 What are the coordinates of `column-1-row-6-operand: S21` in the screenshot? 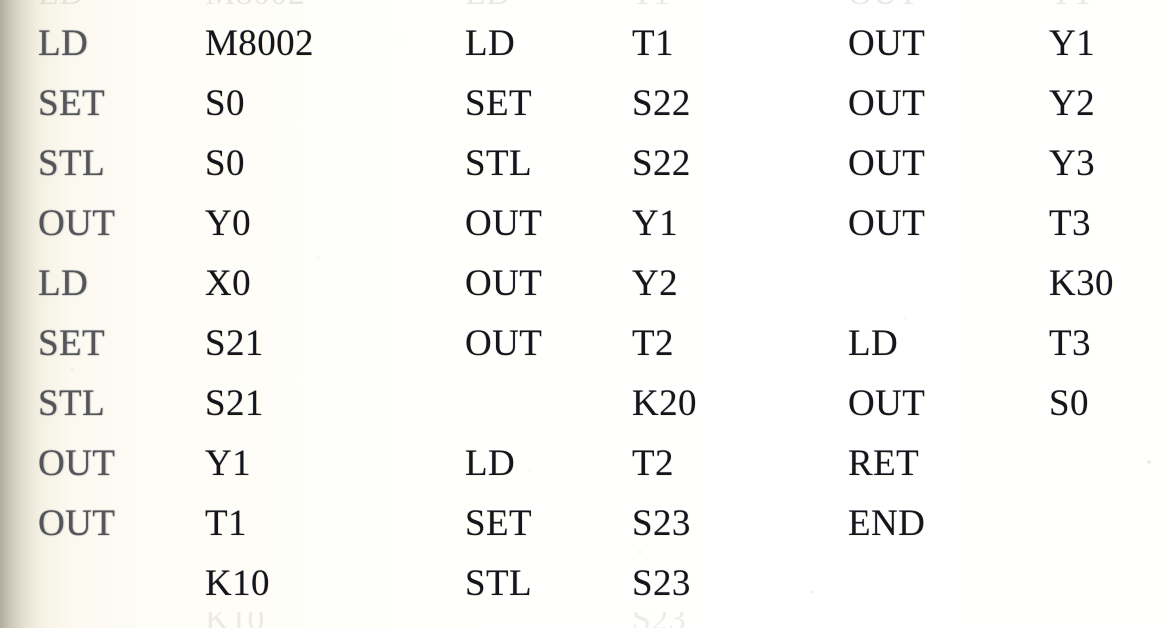 It's located at (234, 343).